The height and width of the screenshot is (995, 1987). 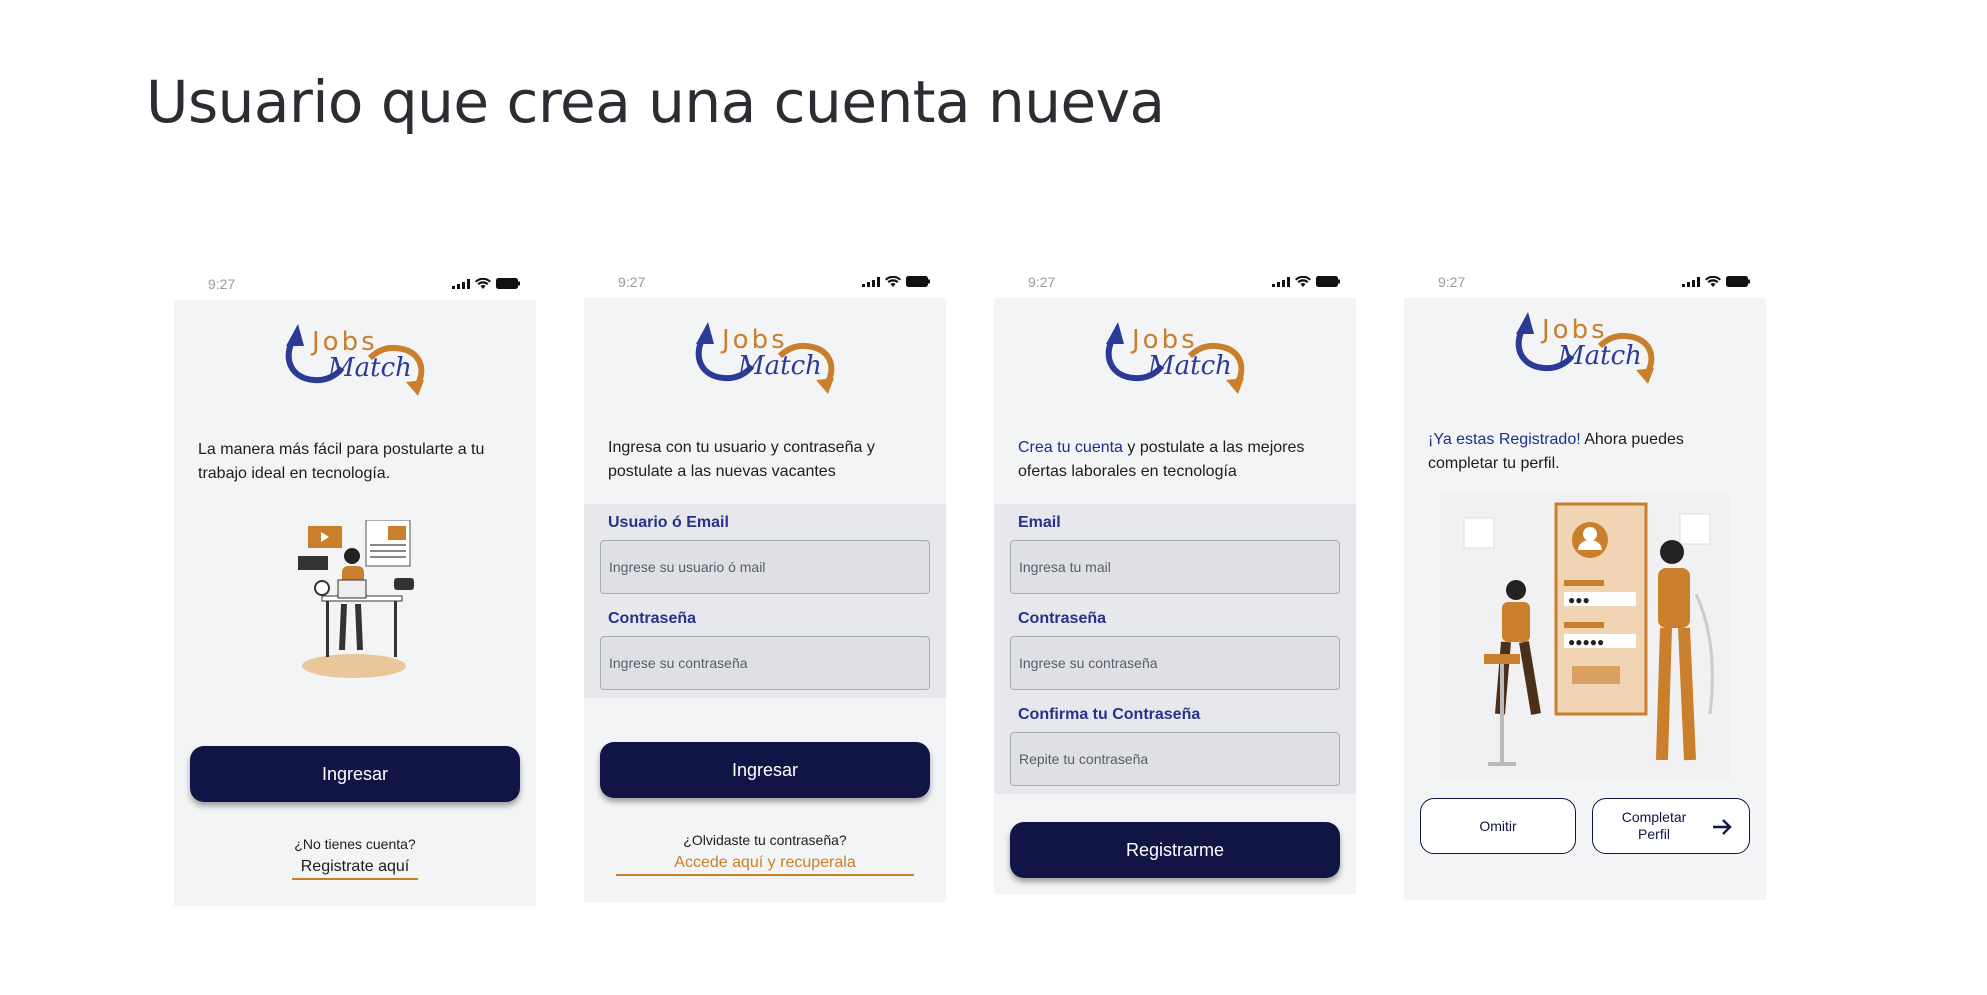 I want to click on forgot-password-question: ¿Olvidaste tu contraseña?, so click(x=765, y=840).